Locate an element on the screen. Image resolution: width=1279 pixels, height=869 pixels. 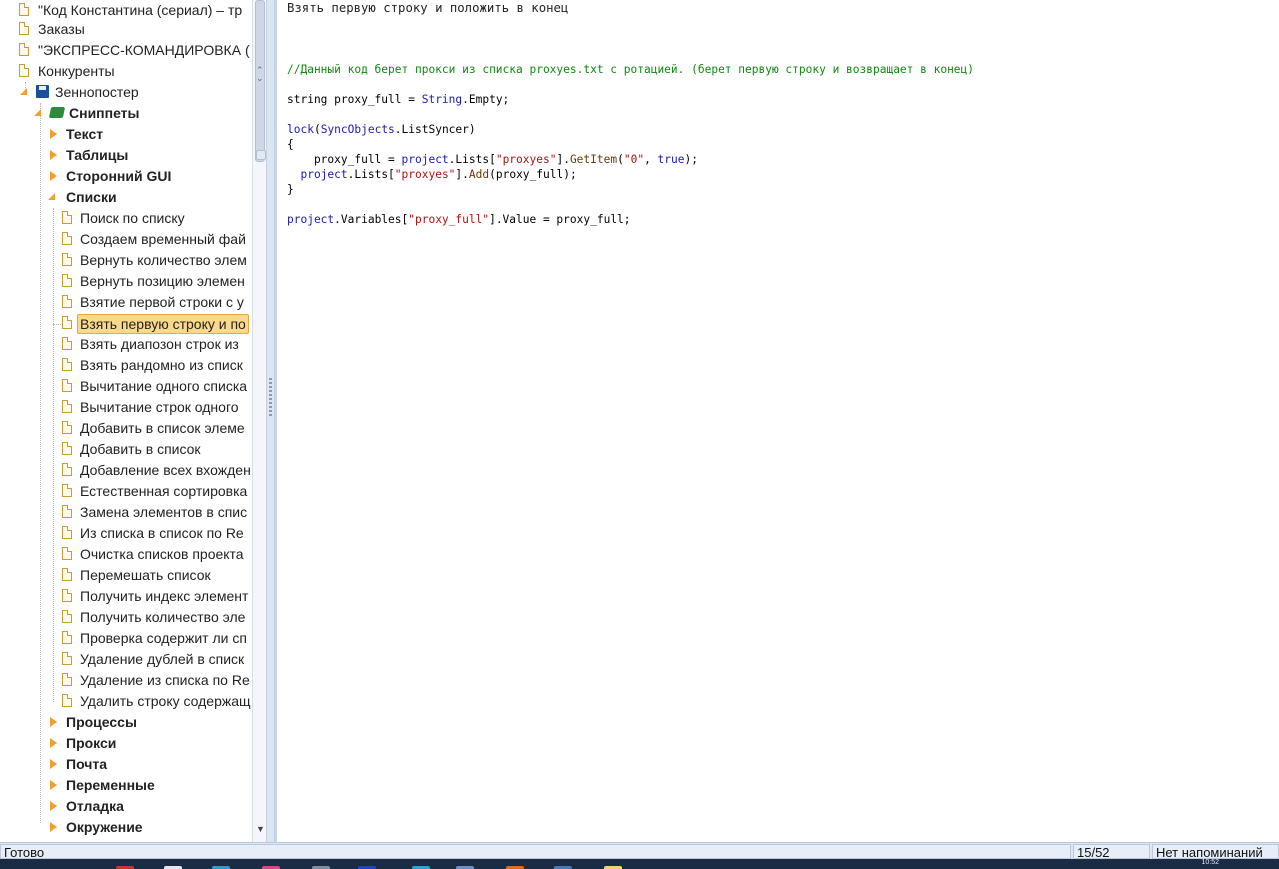
tree-item: Удаление из списка по Re is located at coordinates (126, 680).